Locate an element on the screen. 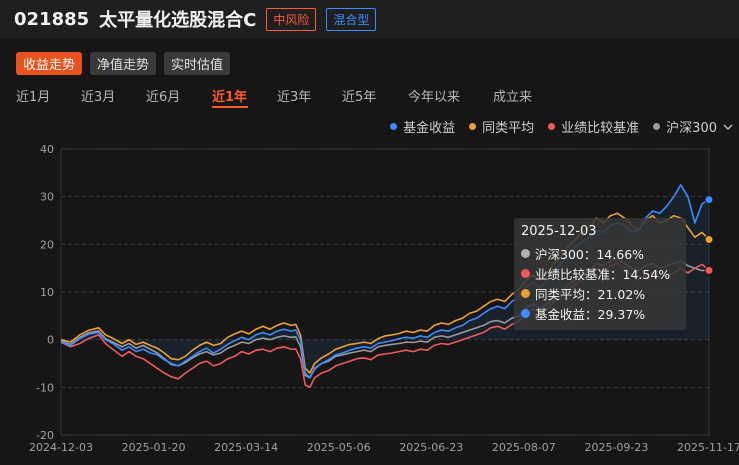  period-tab-6m: 近6月 is located at coordinates (163, 95).